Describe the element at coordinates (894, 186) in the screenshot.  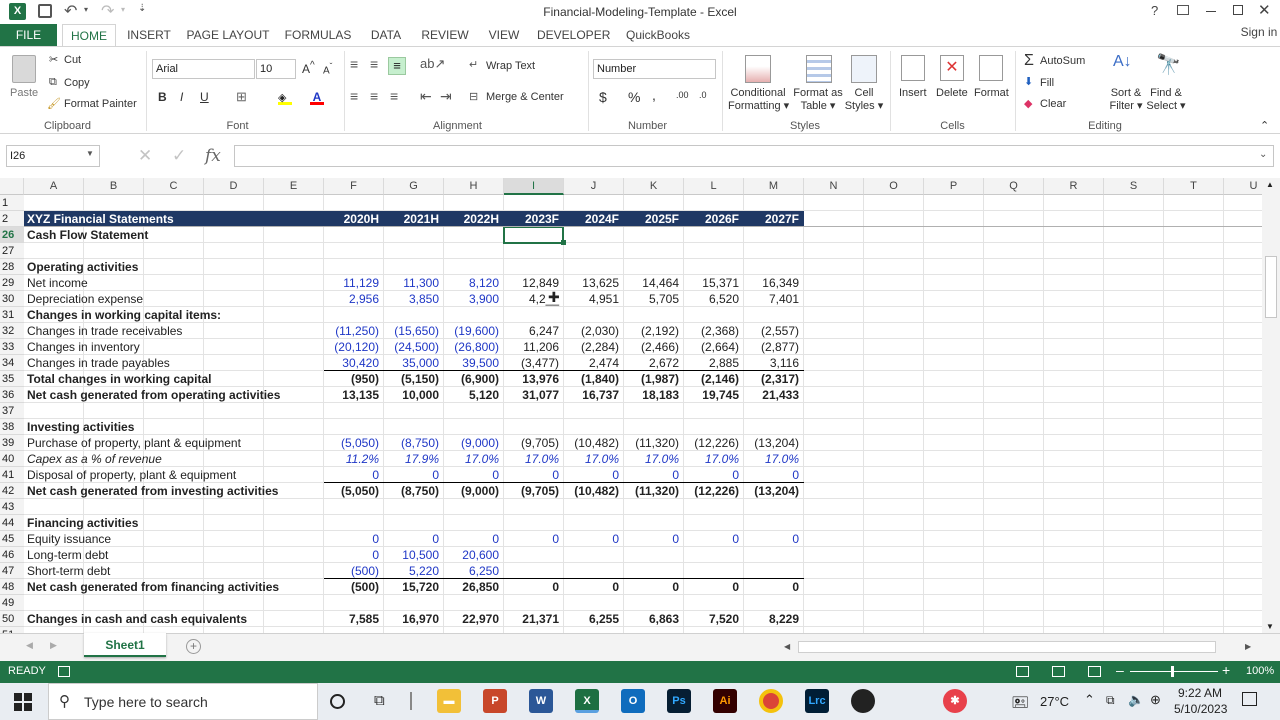
I see `column-header-o: O` at that location.